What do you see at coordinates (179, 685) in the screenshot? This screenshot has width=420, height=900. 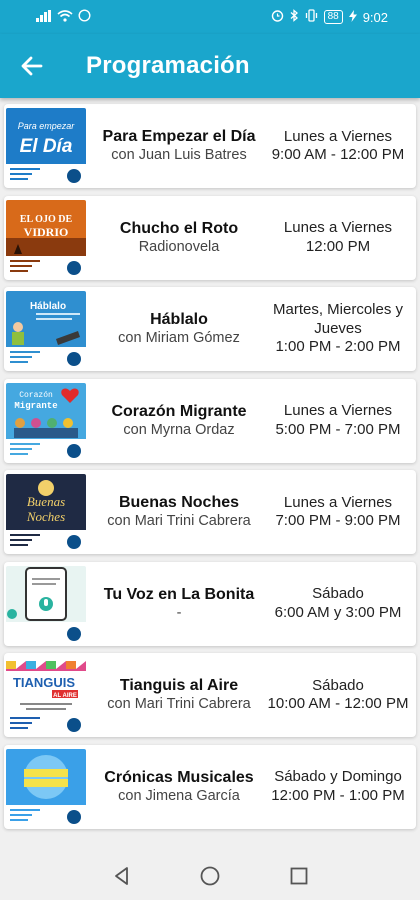 I see `program-title: Tianguis al Aire` at bounding box center [179, 685].